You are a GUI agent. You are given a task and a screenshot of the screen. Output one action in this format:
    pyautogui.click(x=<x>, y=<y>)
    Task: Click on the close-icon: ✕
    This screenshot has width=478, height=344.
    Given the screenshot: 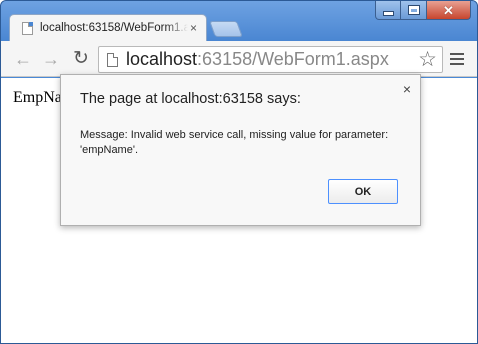 What is the action you would take?
    pyautogui.click(x=448, y=10)
    